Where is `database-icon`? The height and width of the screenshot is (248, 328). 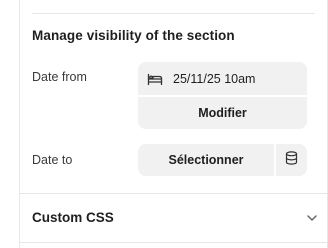 database-icon is located at coordinates (291, 160).